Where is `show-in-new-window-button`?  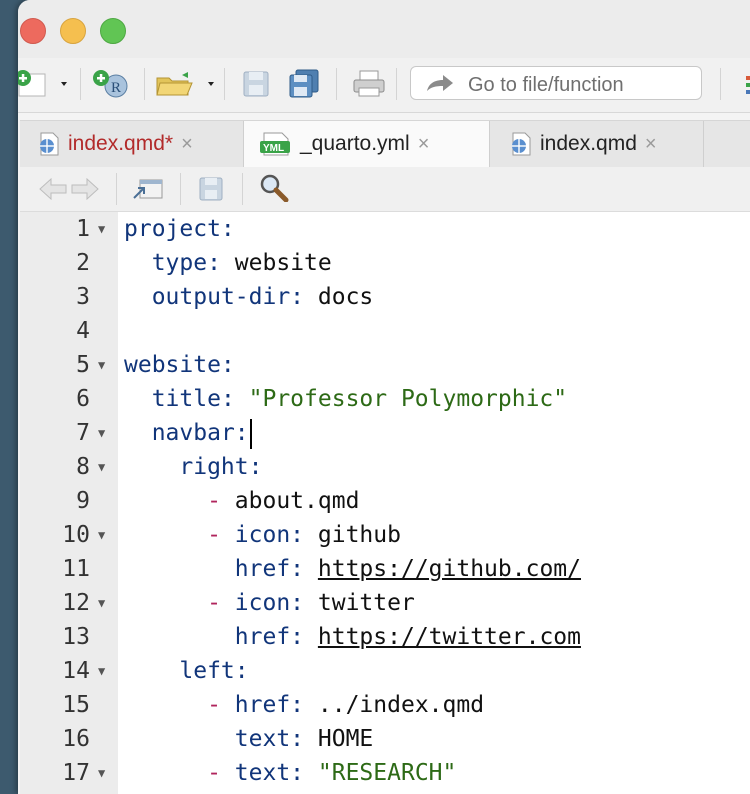
show-in-new-window-button is located at coordinates (149, 189).